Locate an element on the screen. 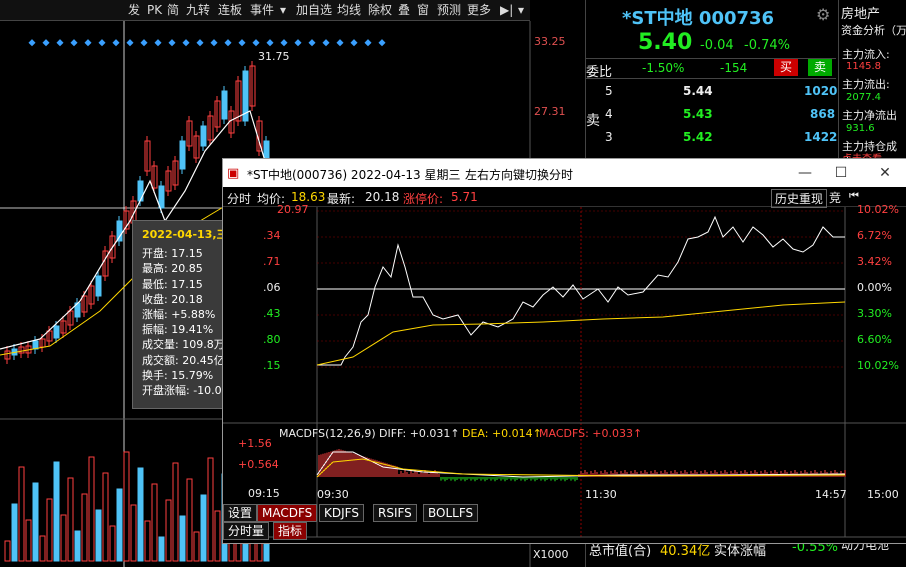 The width and height of the screenshot is (906, 567). toolbar-item-7: 加自选 is located at coordinates (314, 10).